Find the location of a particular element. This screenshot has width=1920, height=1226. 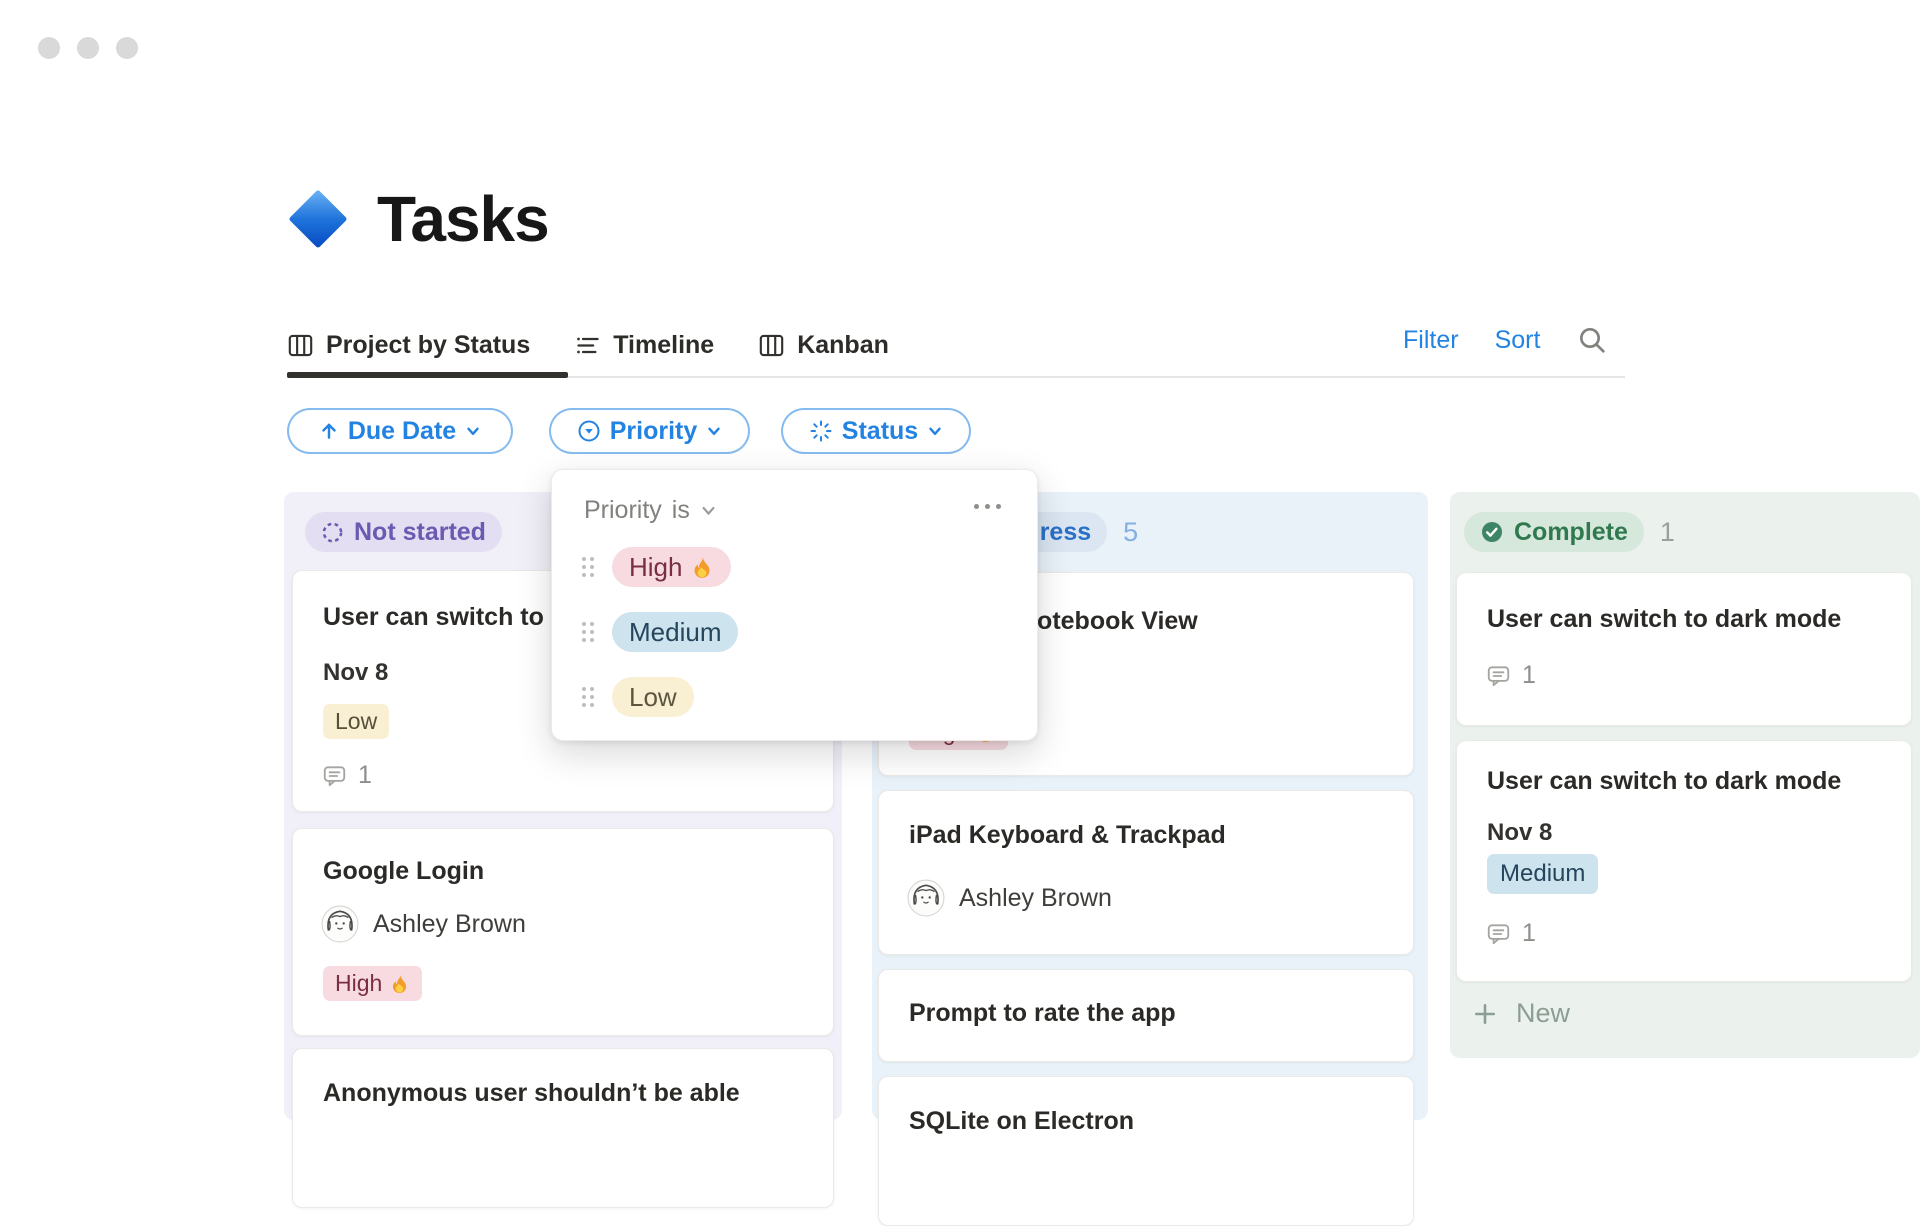

plus-icon is located at coordinates (1485, 1014).